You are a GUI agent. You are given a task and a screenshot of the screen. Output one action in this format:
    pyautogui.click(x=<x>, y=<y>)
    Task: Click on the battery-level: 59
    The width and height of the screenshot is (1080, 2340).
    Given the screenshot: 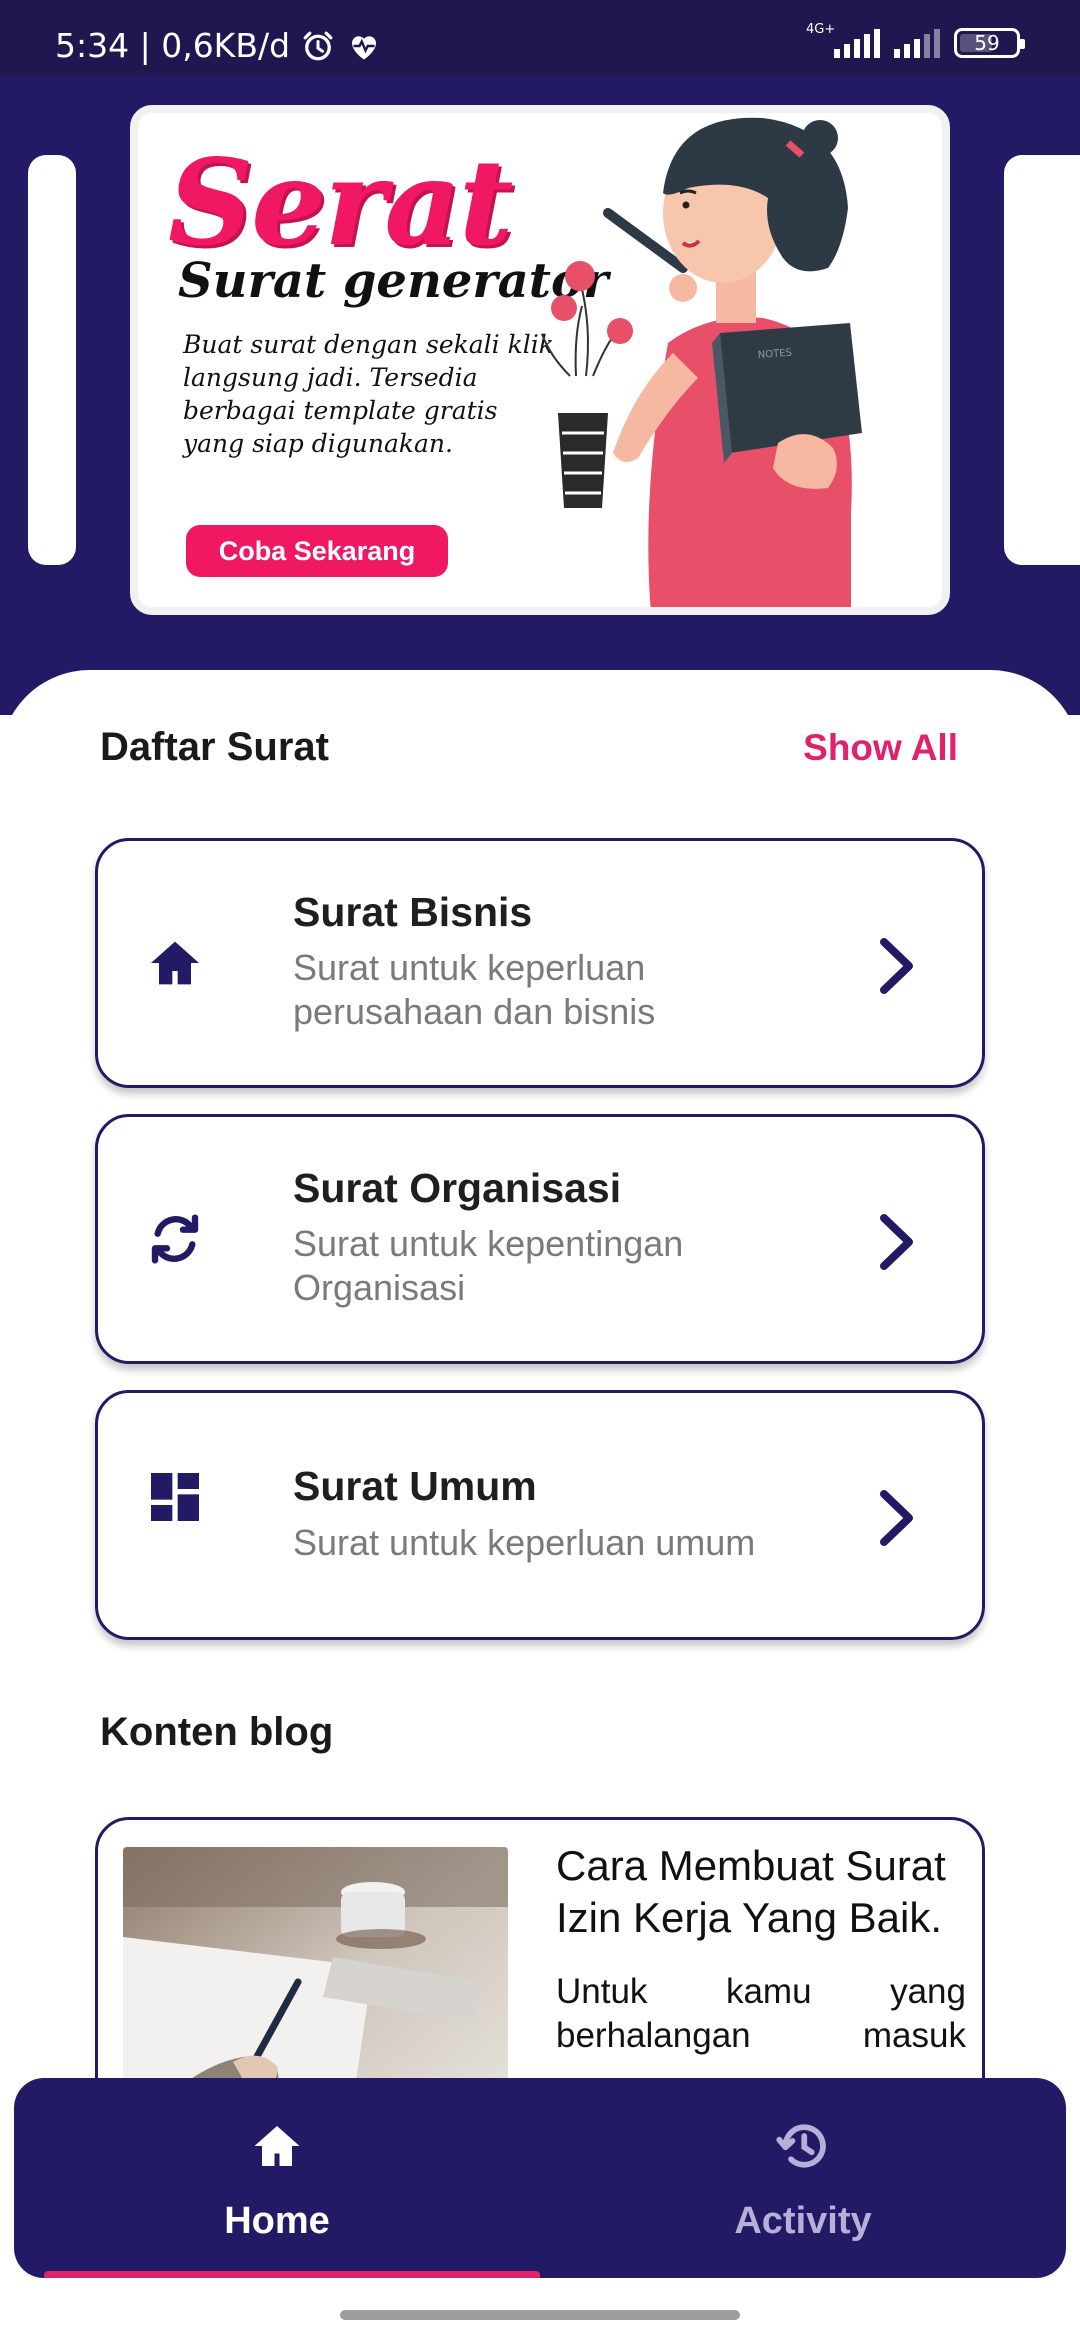 What is the action you would take?
    pyautogui.click(x=987, y=43)
    